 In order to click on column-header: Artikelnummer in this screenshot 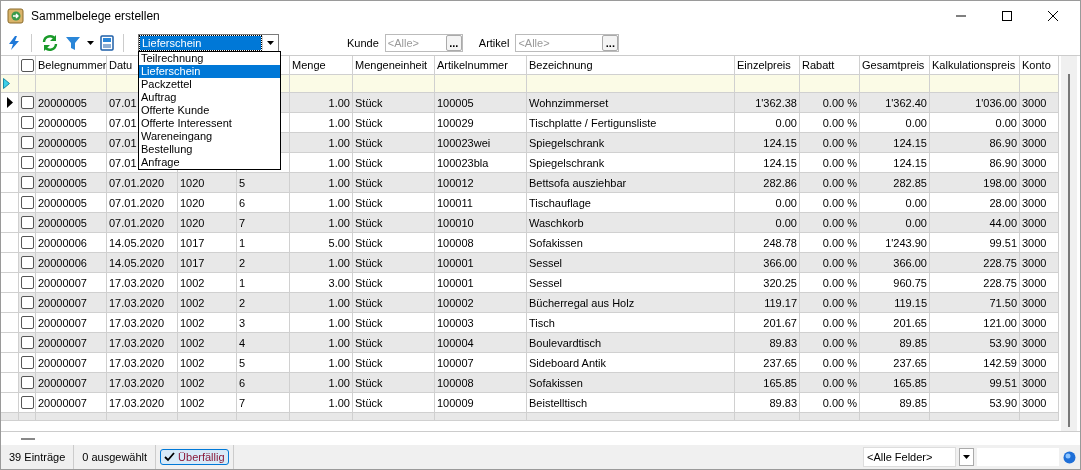, I will do `click(472, 65)`.